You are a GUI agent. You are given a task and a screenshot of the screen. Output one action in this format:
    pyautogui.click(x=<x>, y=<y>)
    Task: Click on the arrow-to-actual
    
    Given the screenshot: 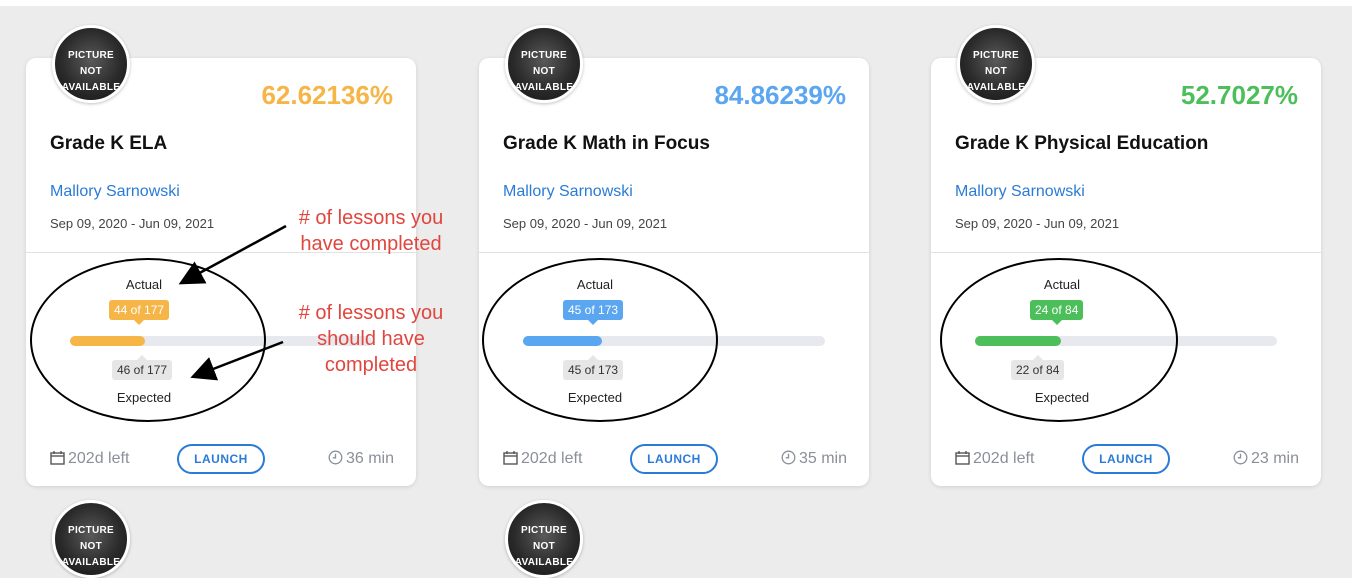 What is the action you would take?
    pyautogui.click(x=232, y=254)
    